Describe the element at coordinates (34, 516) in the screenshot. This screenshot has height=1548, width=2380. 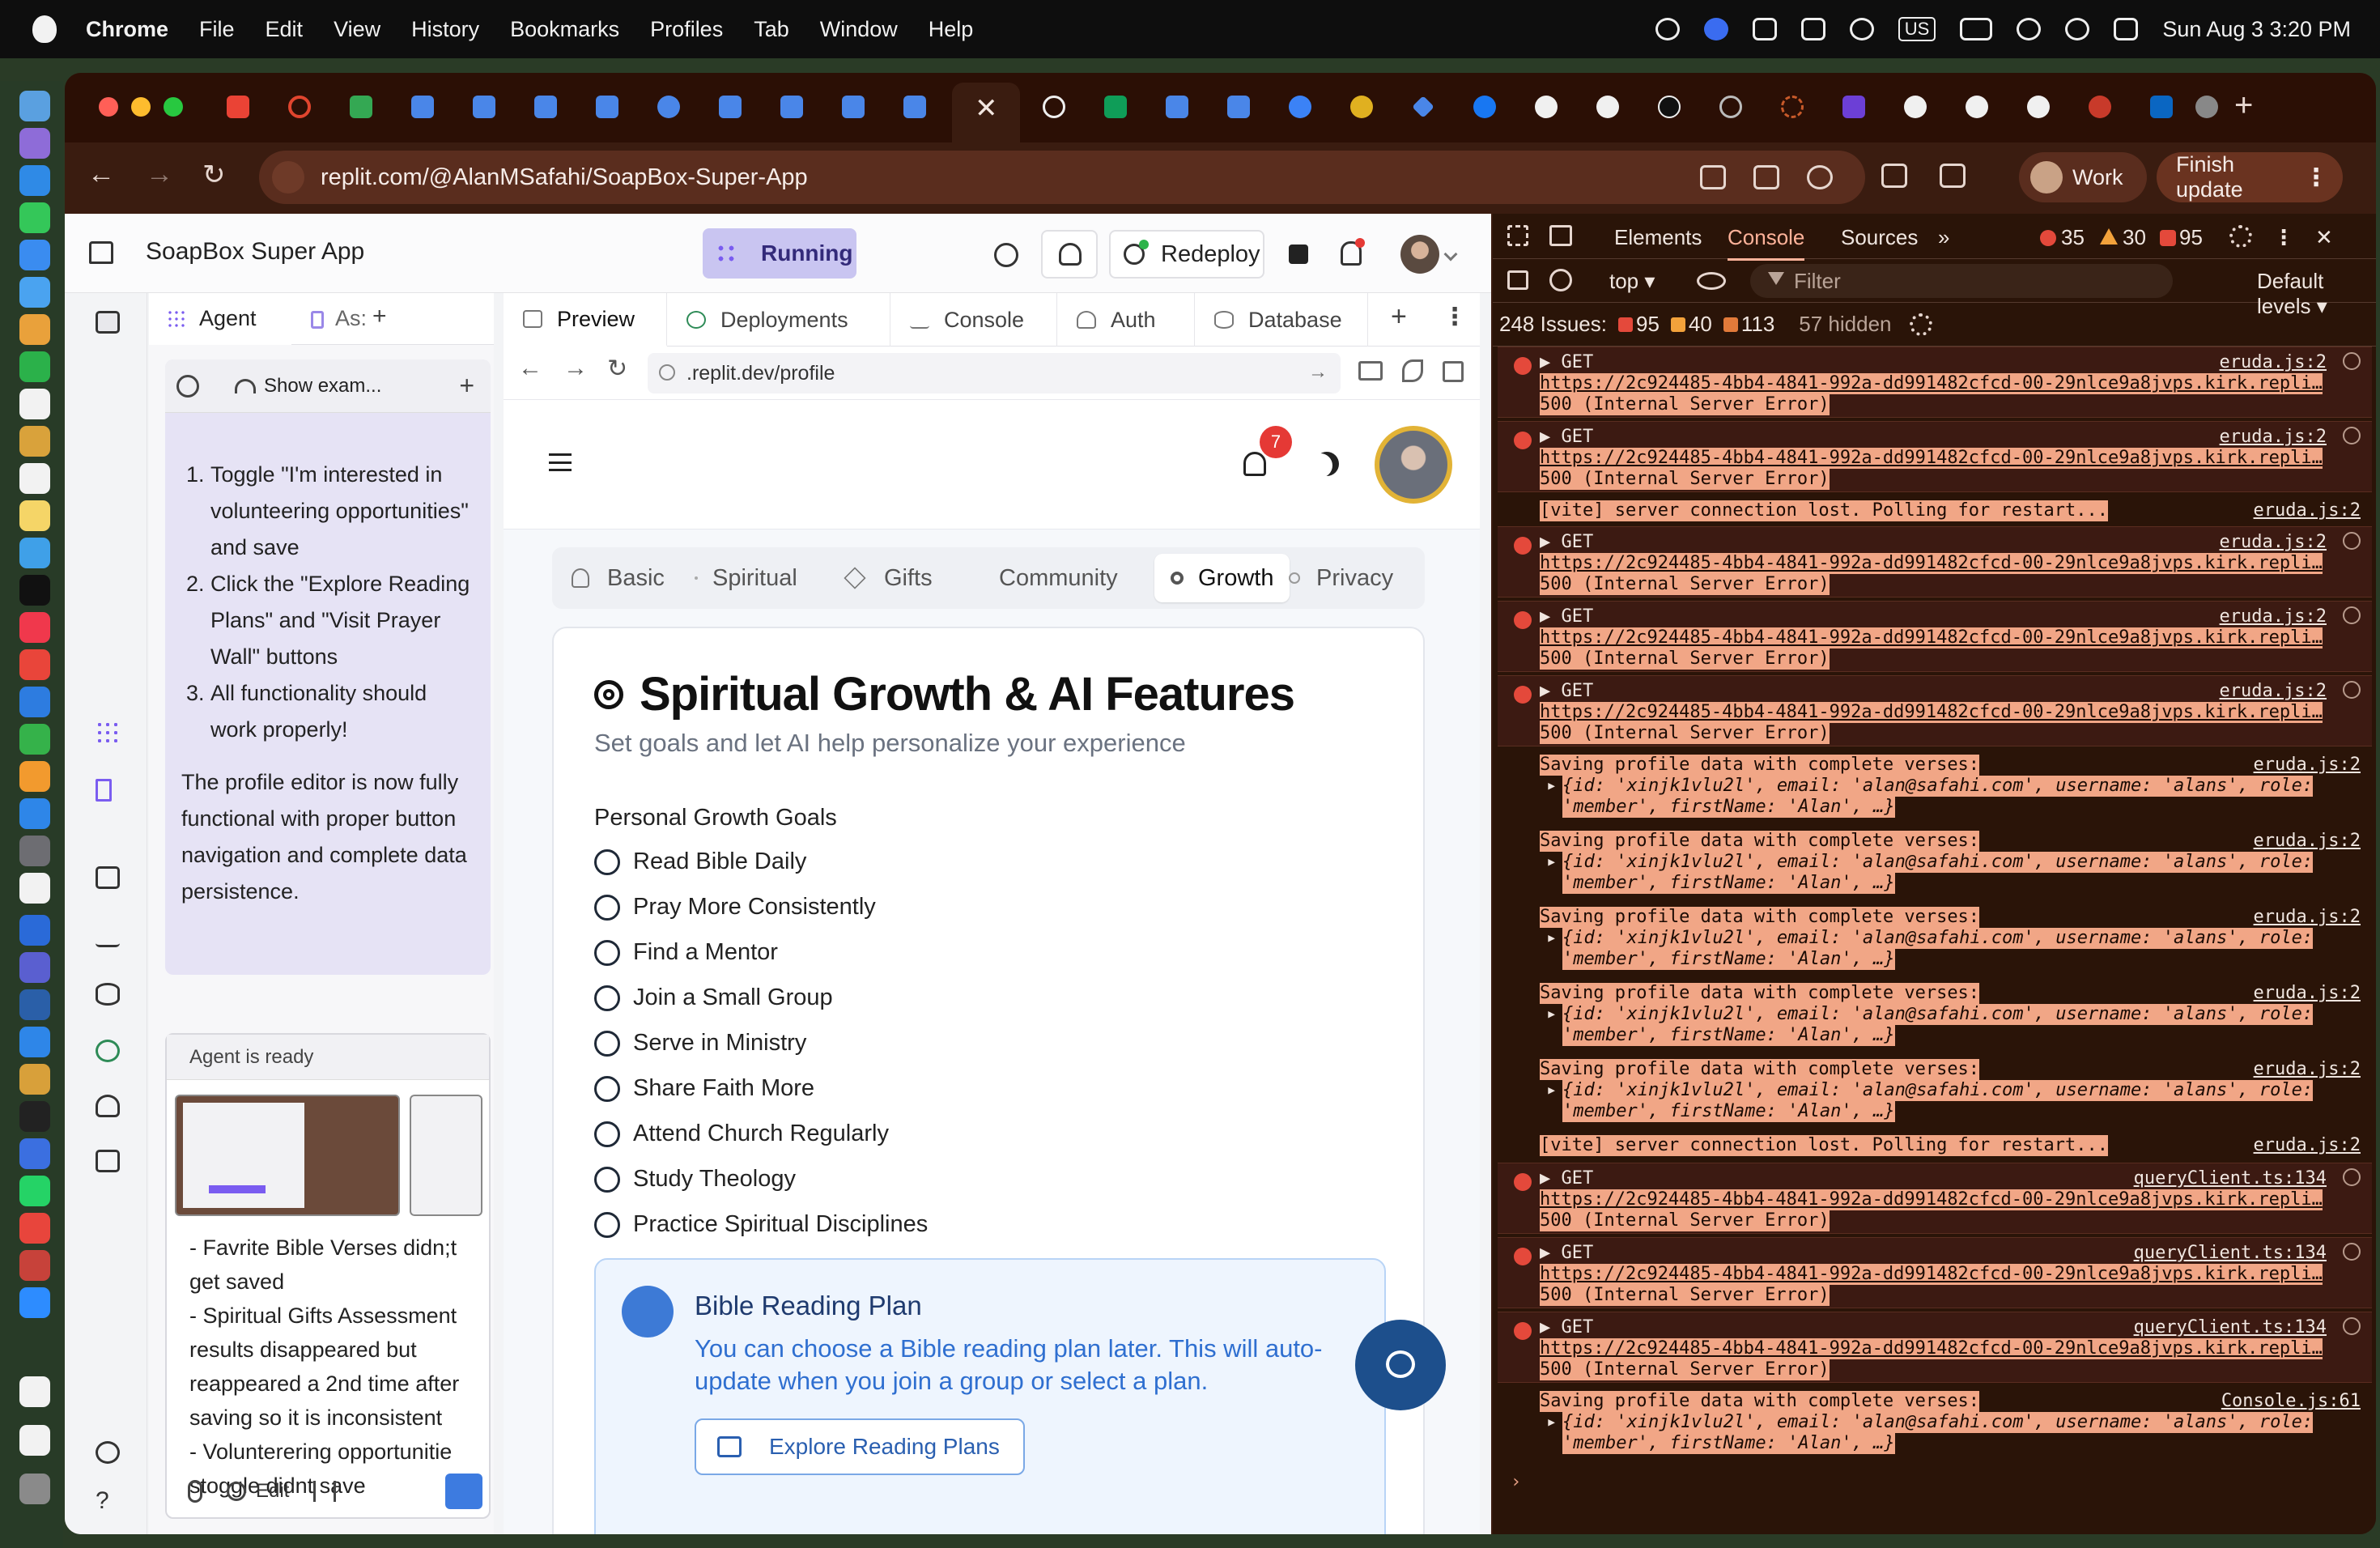
I see `notes-icon` at that location.